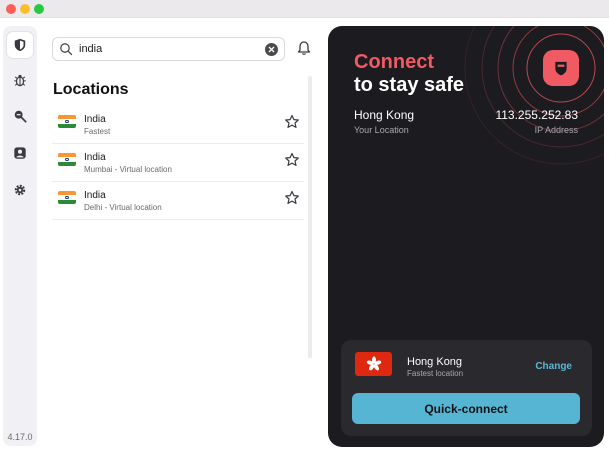 This screenshot has height=450, width=609. I want to click on status-title: Connect, so click(394, 62).